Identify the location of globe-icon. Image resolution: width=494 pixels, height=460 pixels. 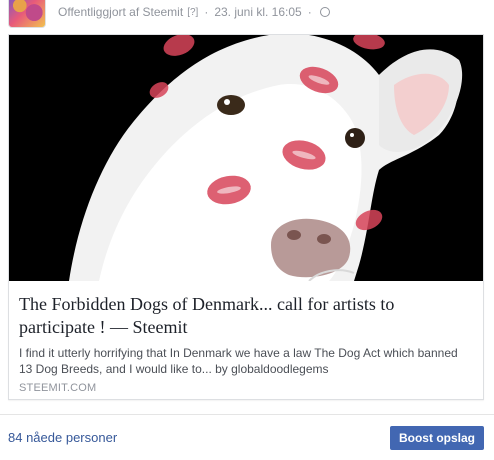
(324, 12).